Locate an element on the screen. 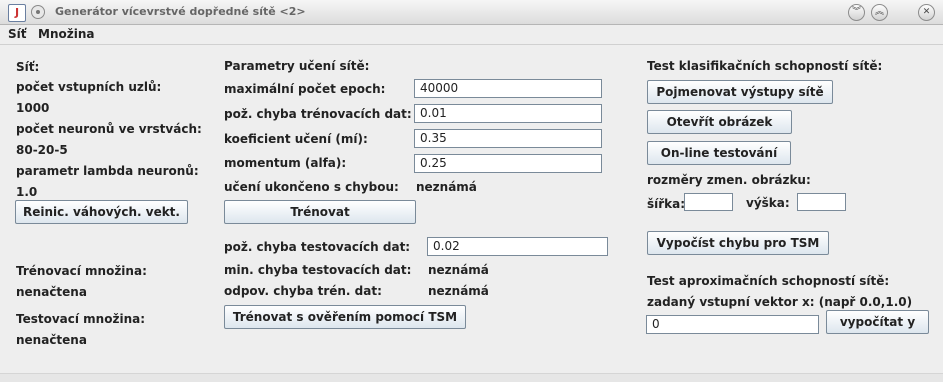  java-app-icon: J is located at coordinates (17, 13).